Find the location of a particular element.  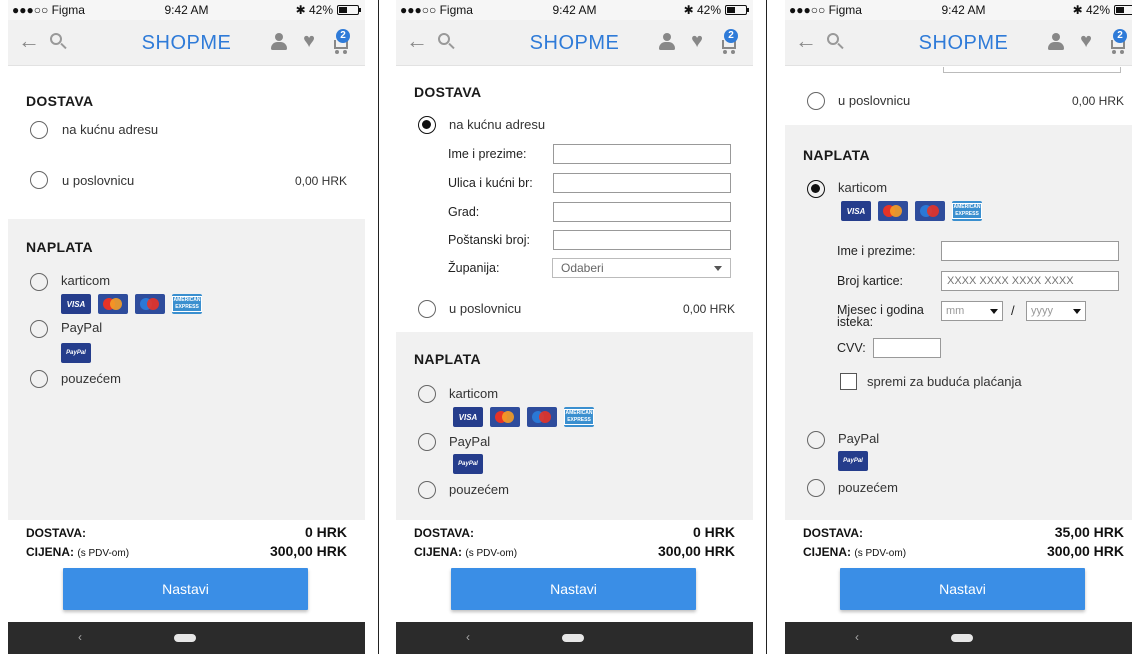

year-select: yyyy is located at coordinates (1056, 311).